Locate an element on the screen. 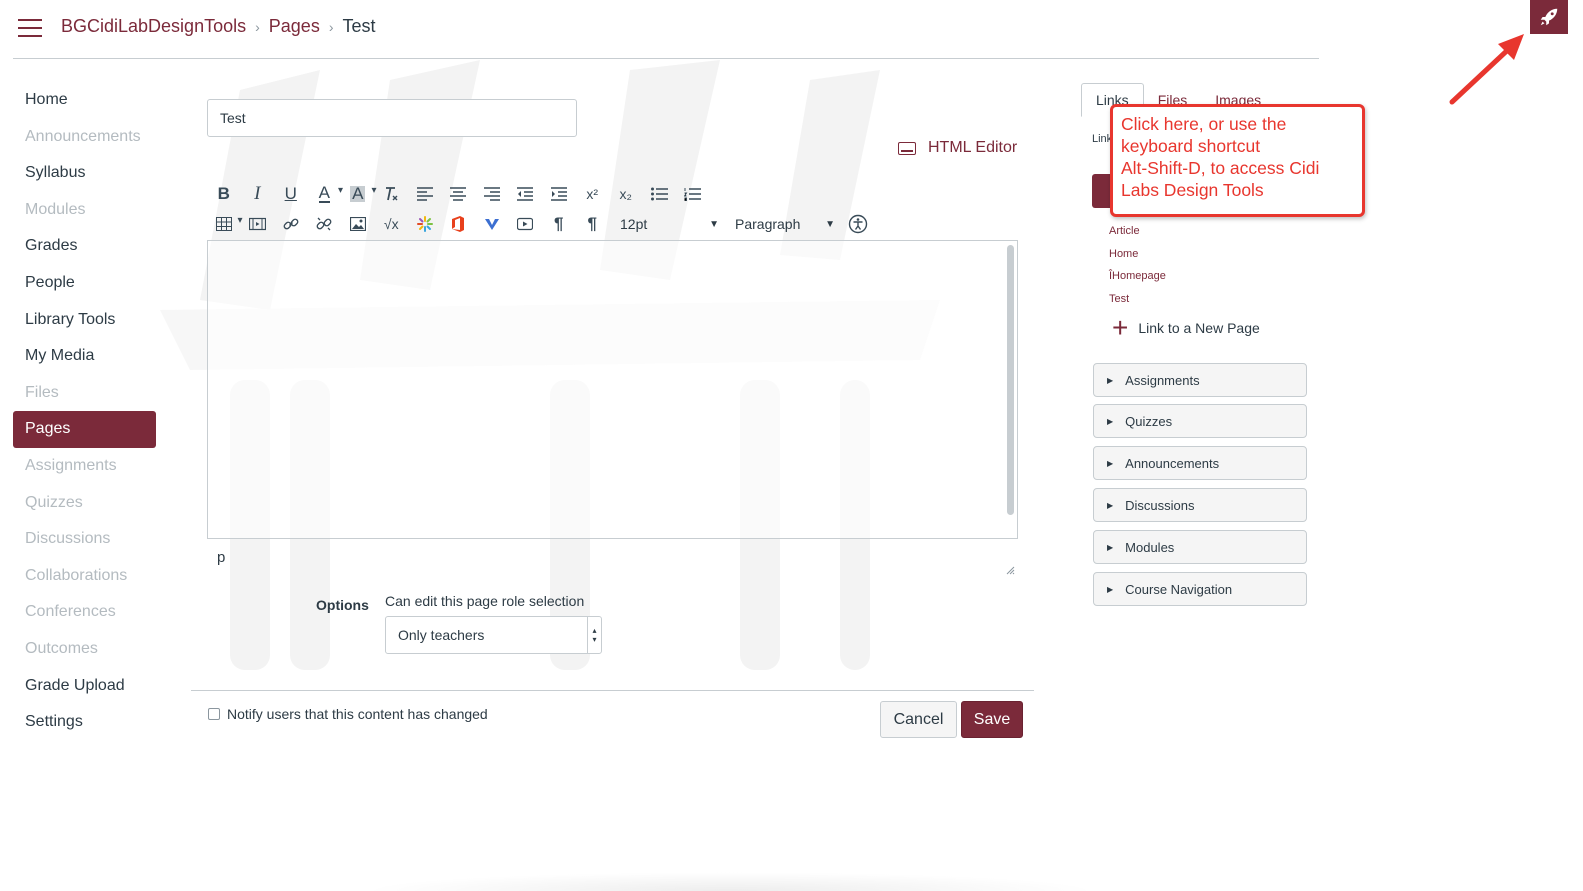 The height and width of the screenshot is (891, 1583). page-link-home: Home is located at coordinates (1137, 256).